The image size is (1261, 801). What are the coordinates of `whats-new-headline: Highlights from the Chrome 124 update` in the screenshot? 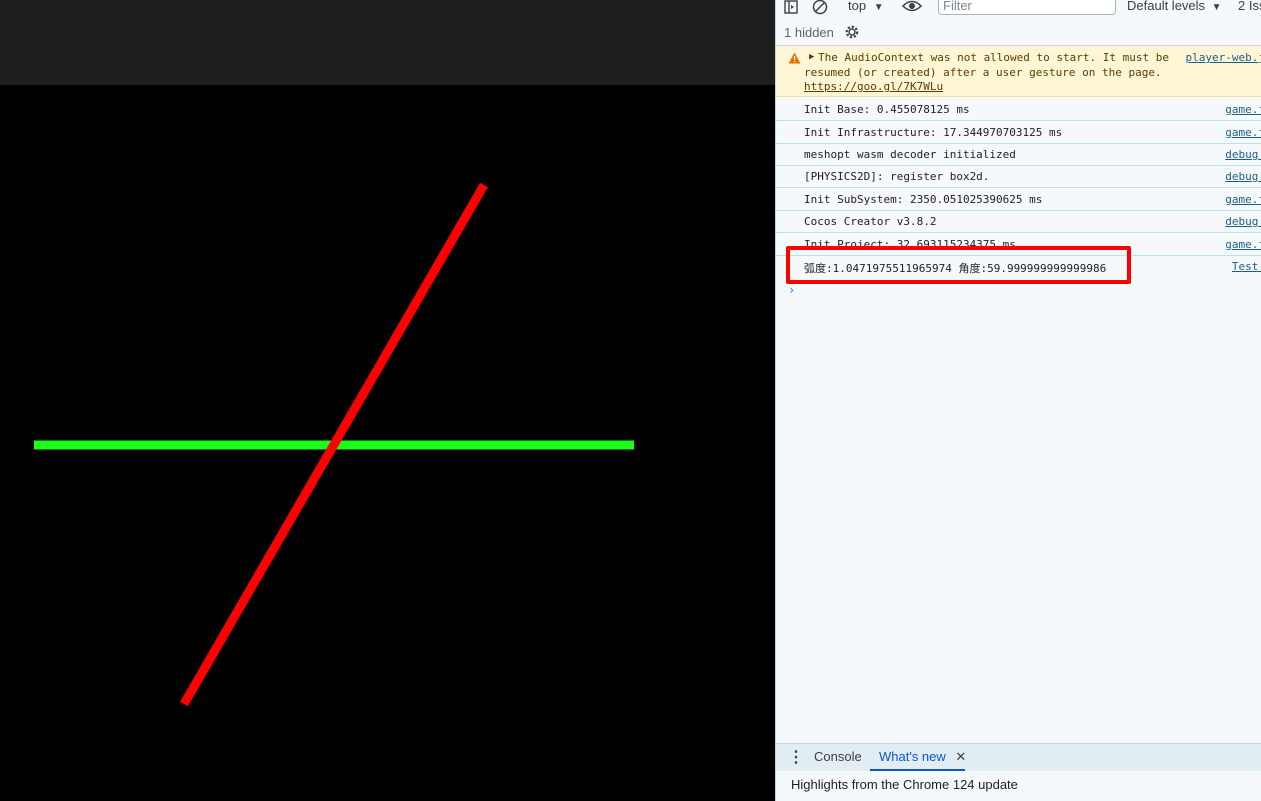 It's located at (904, 784).